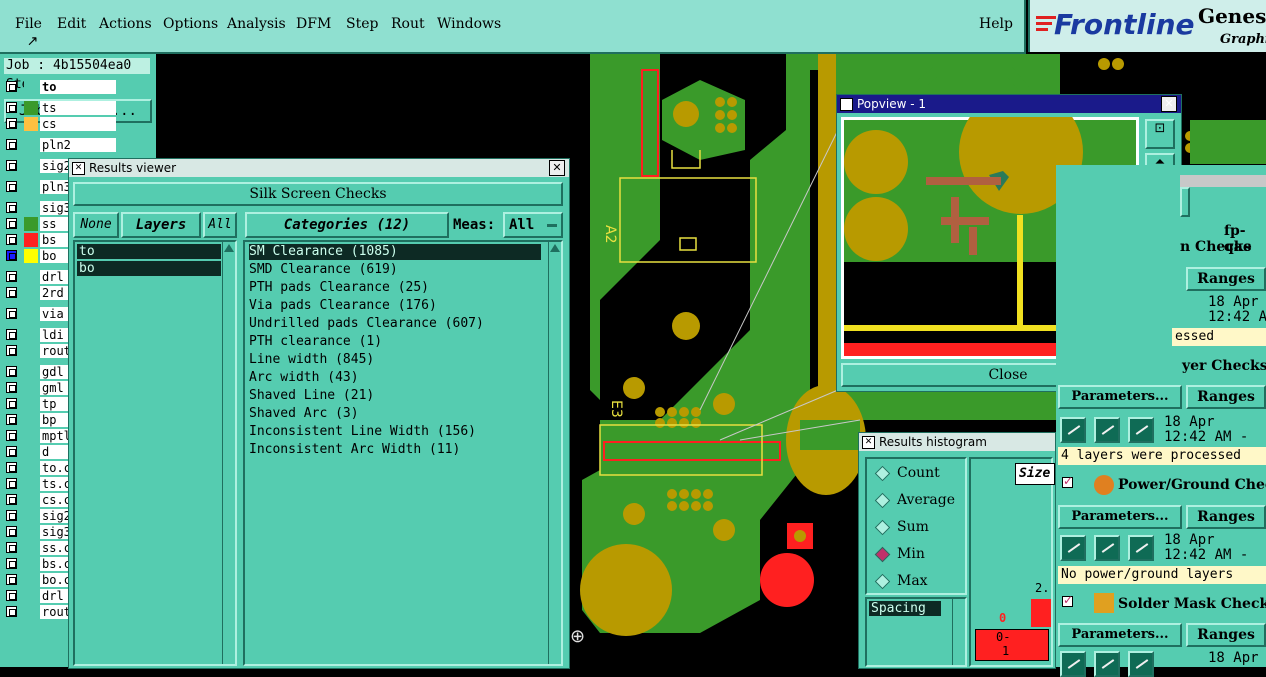  What do you see at coordinates (318, 194) in the screenshot?
I see `silk-screen-checks-header: Silk Screen Checks` at bounding box center [318, 194].